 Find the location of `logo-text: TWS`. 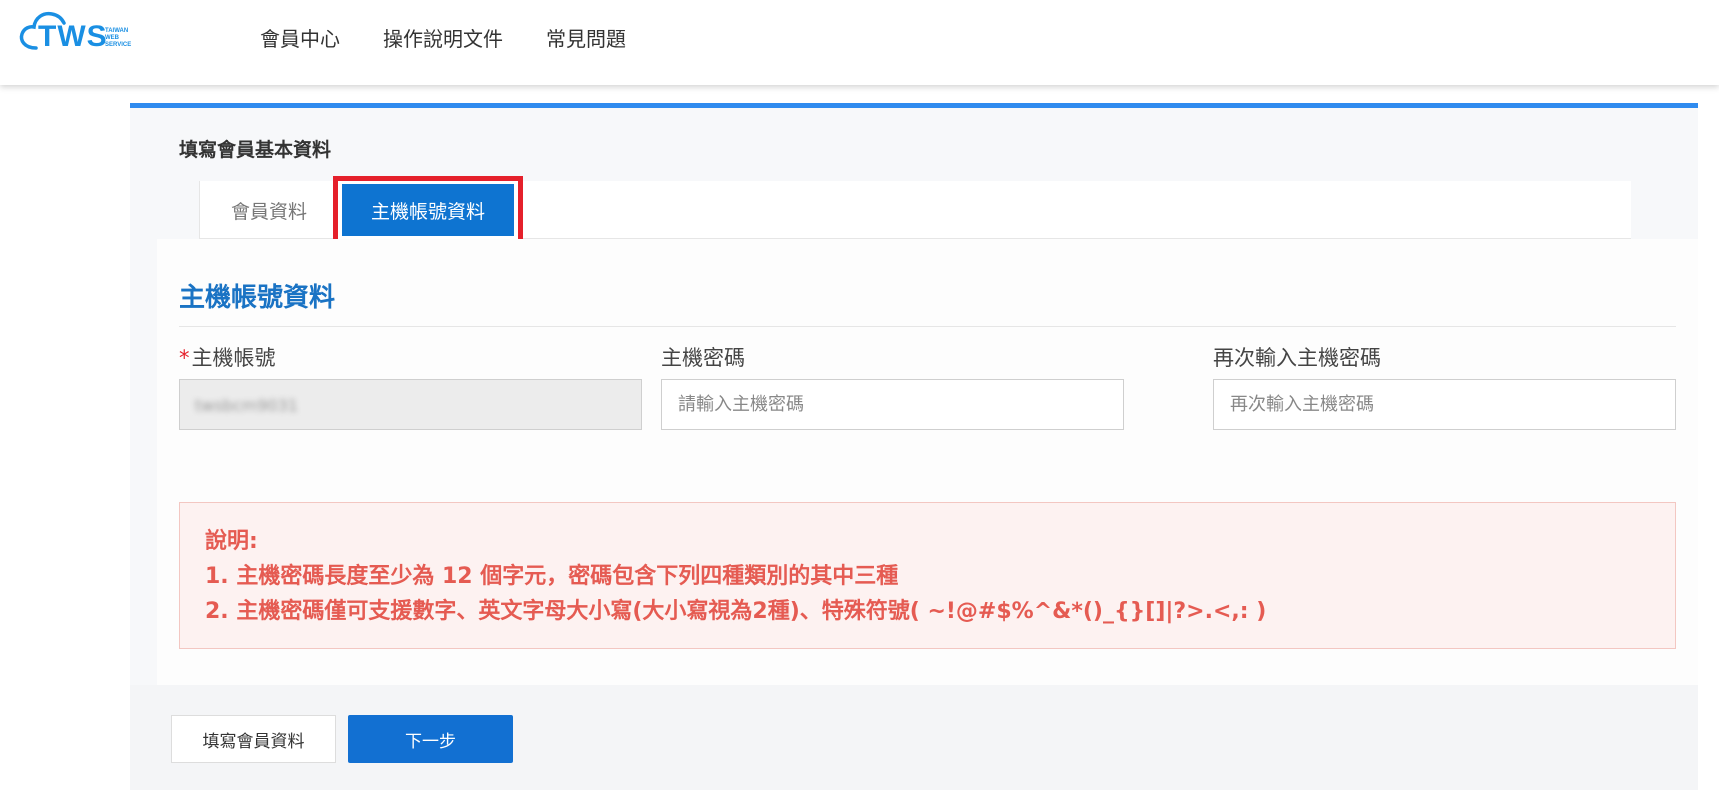

logo-text: TWS is located at coordinates (73, 36).